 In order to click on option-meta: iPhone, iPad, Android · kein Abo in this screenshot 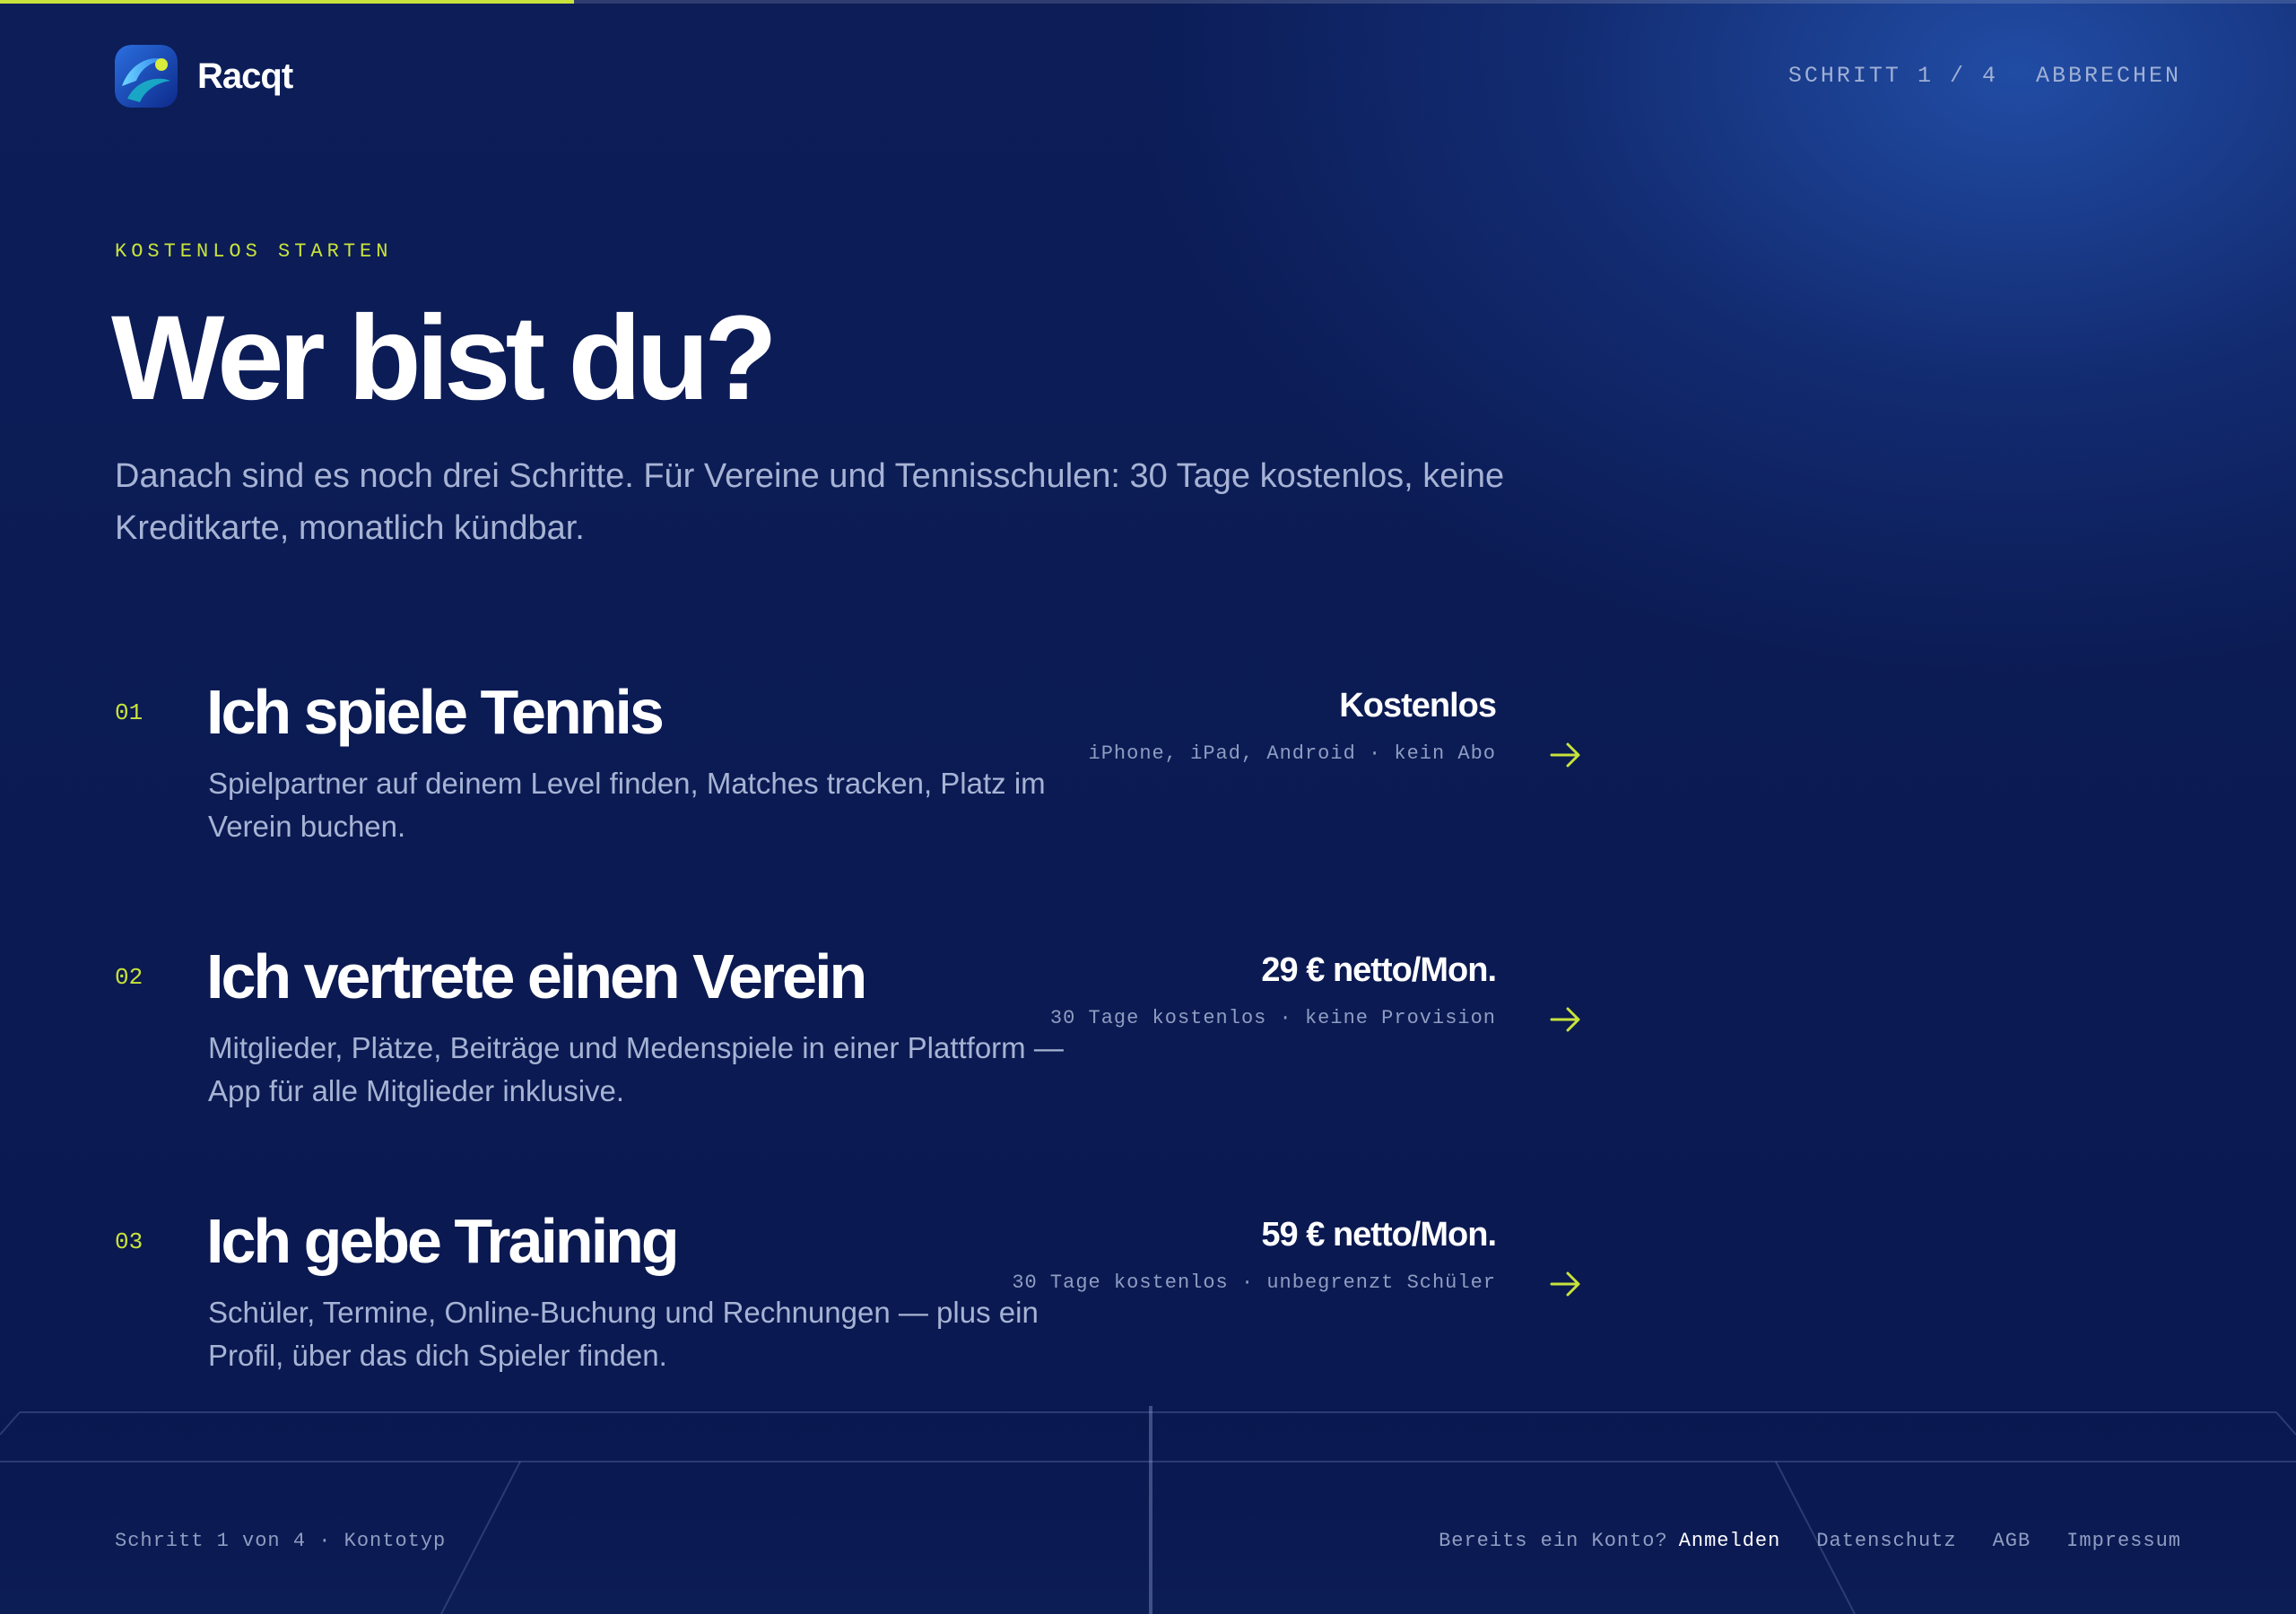, I will do `click(1292, 753)`.